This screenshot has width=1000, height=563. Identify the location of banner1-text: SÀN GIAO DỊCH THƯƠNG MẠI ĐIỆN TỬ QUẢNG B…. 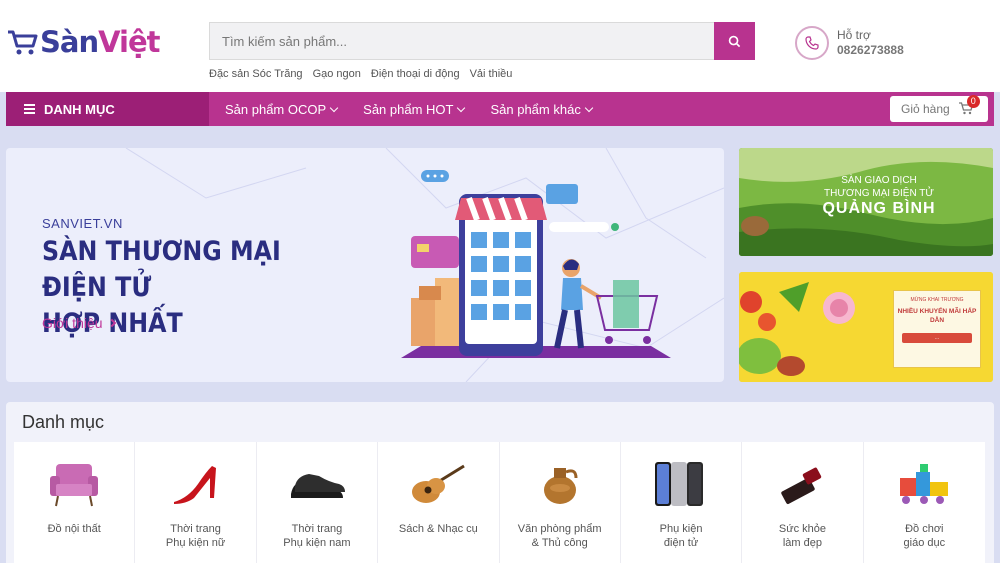
(879, 196).